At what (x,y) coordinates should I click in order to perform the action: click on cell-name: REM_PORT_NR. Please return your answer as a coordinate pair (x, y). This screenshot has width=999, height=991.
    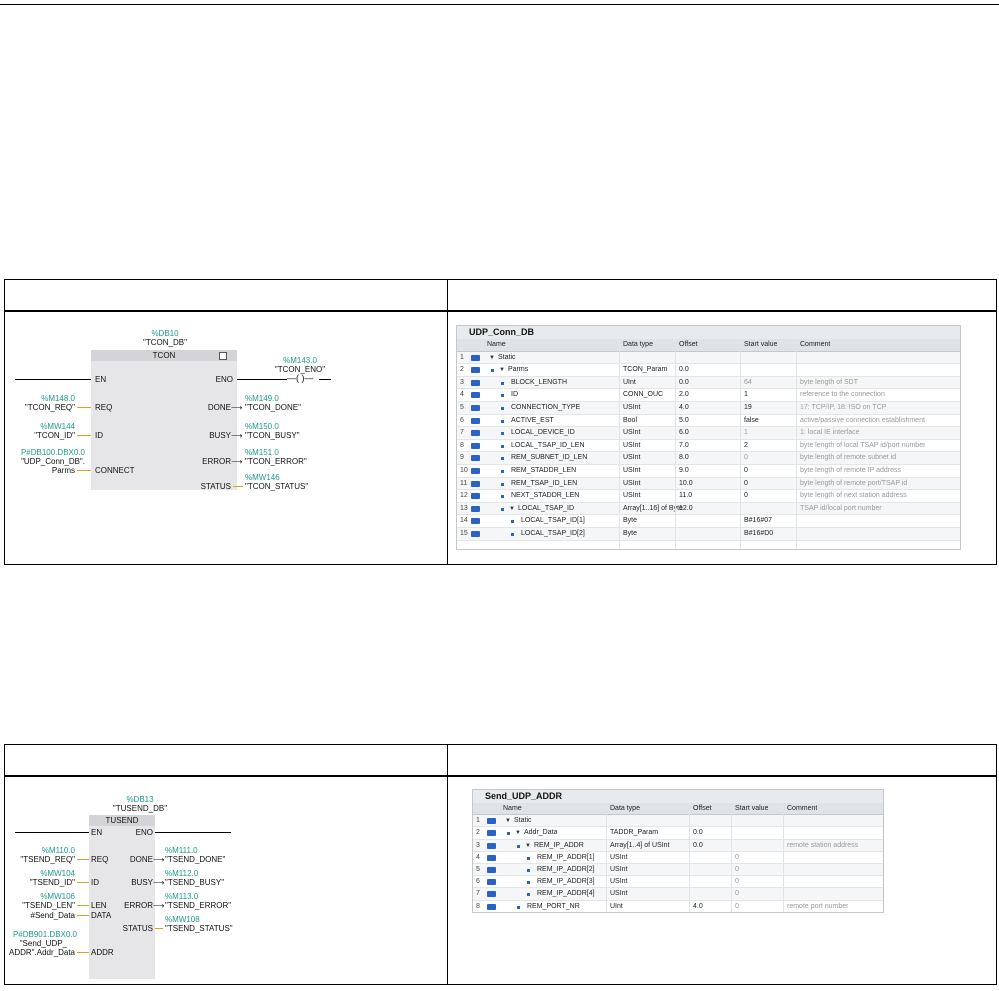
    Looking at the image, I should click on (553, 906).